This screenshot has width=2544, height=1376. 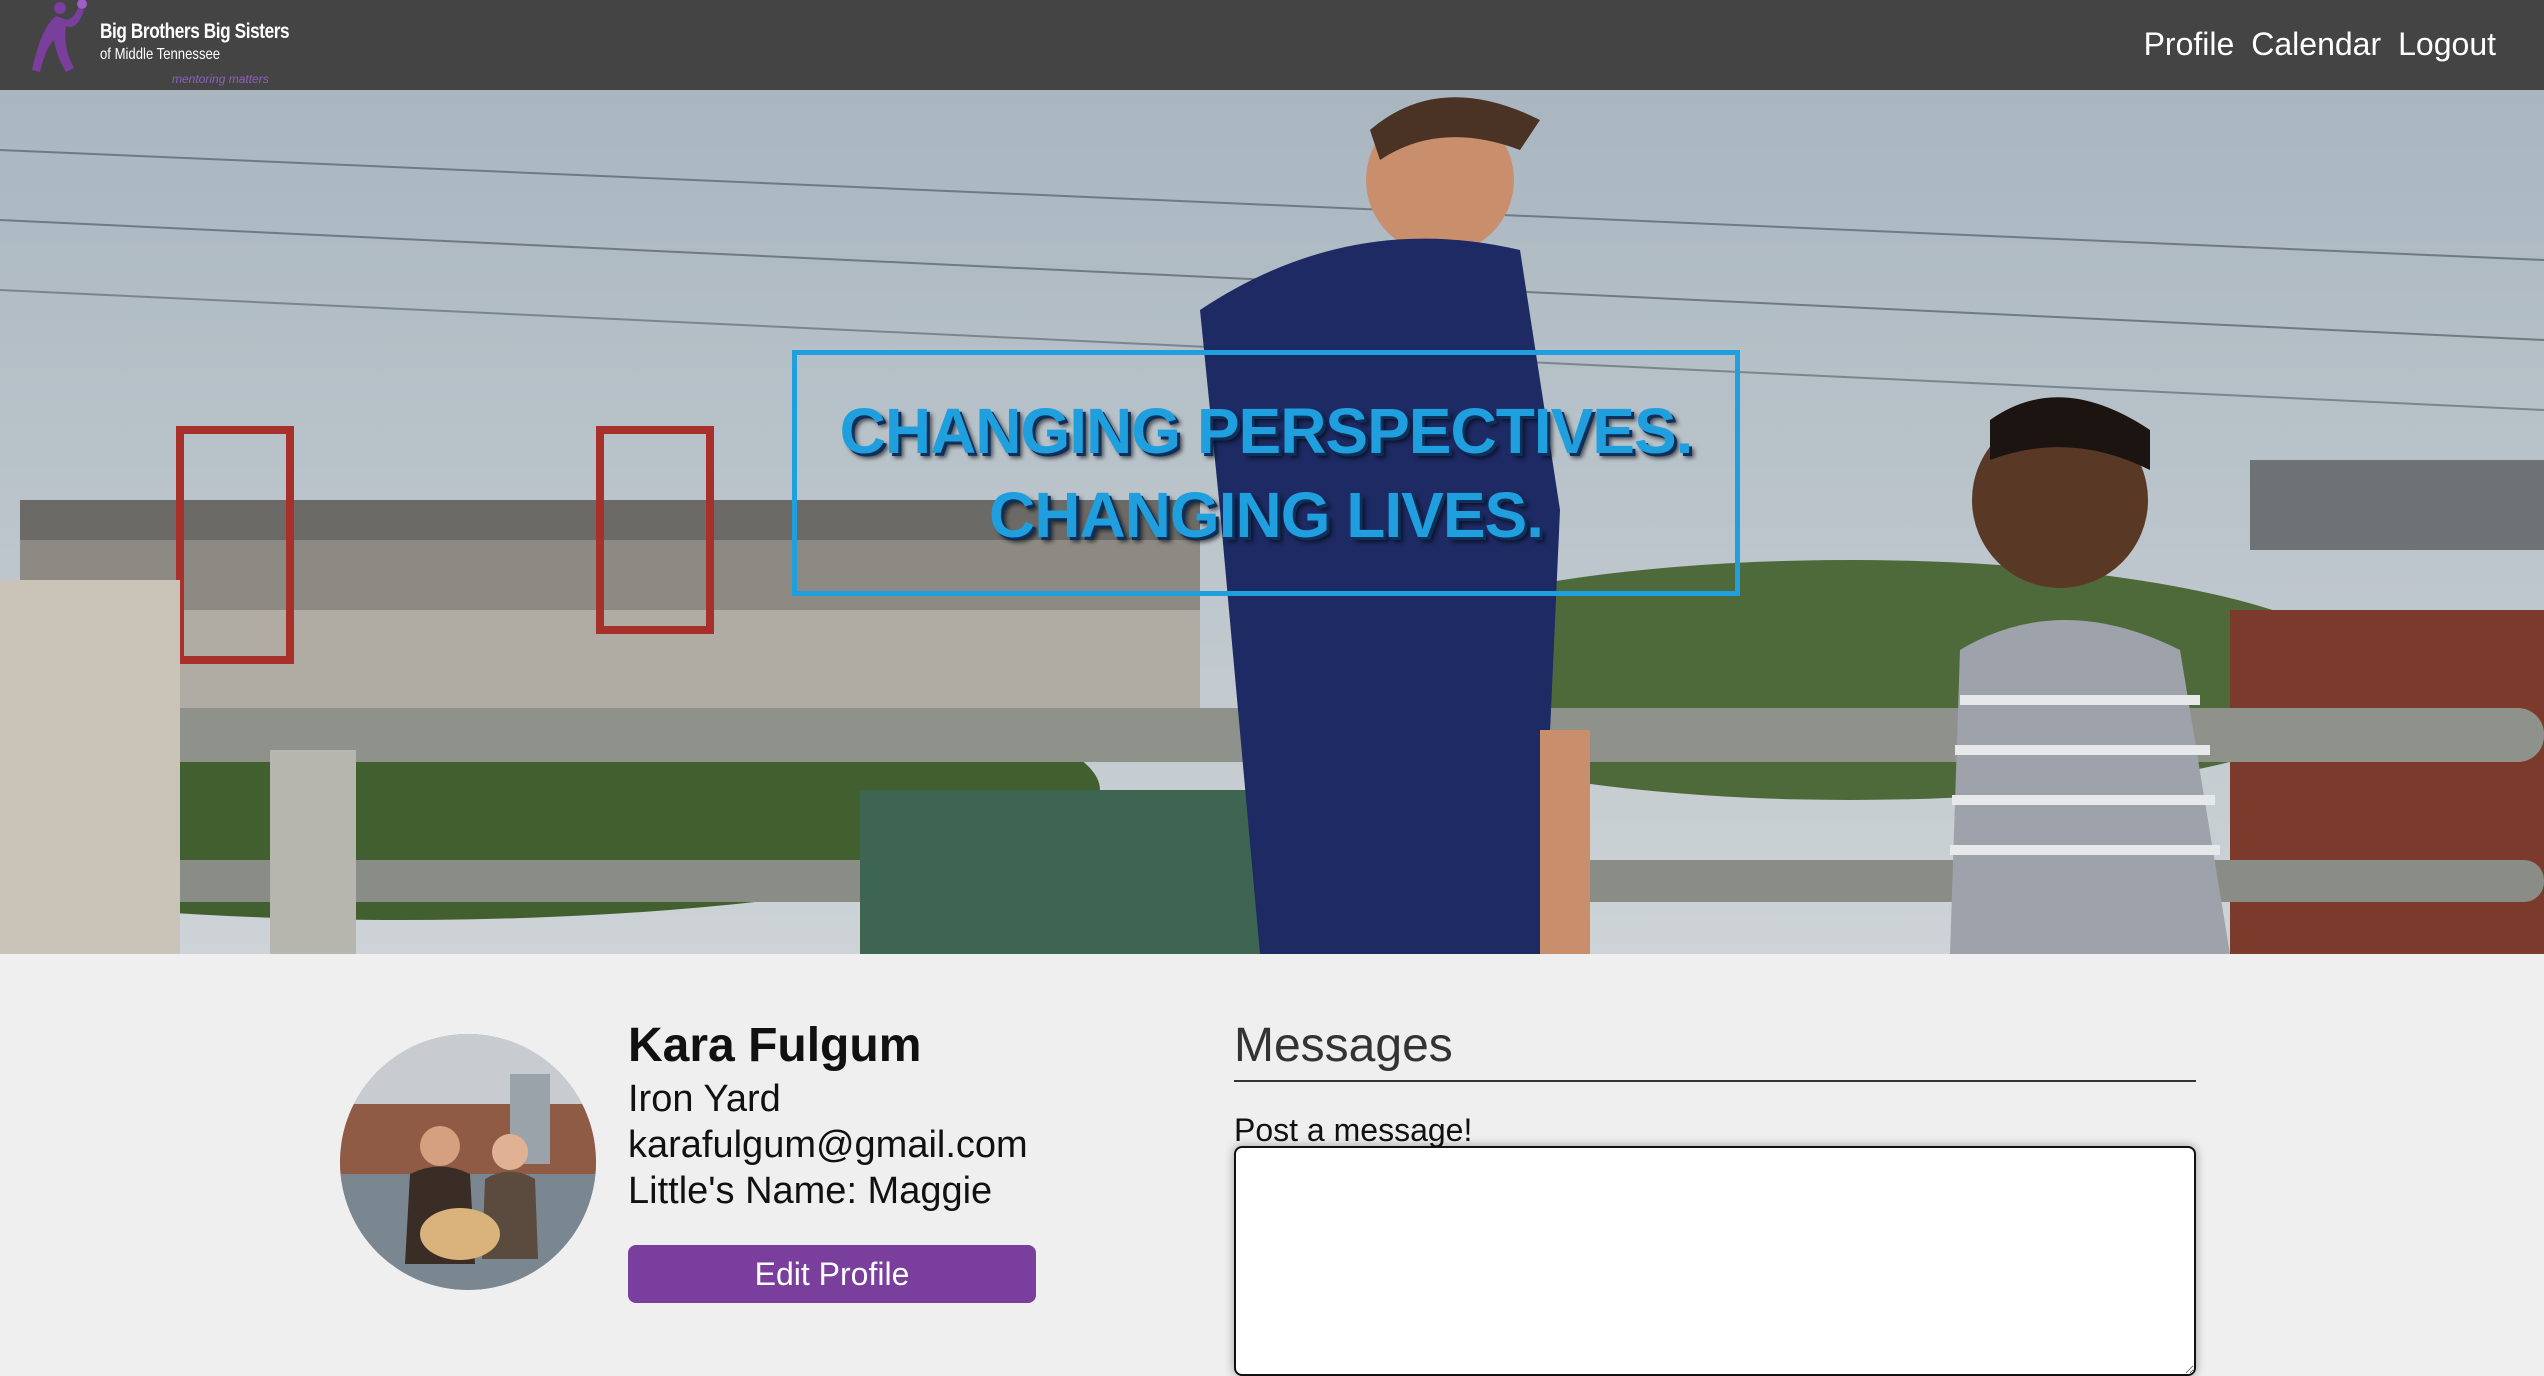 I want to click on messages-title: Messages, so click(x=1715, y=1049).